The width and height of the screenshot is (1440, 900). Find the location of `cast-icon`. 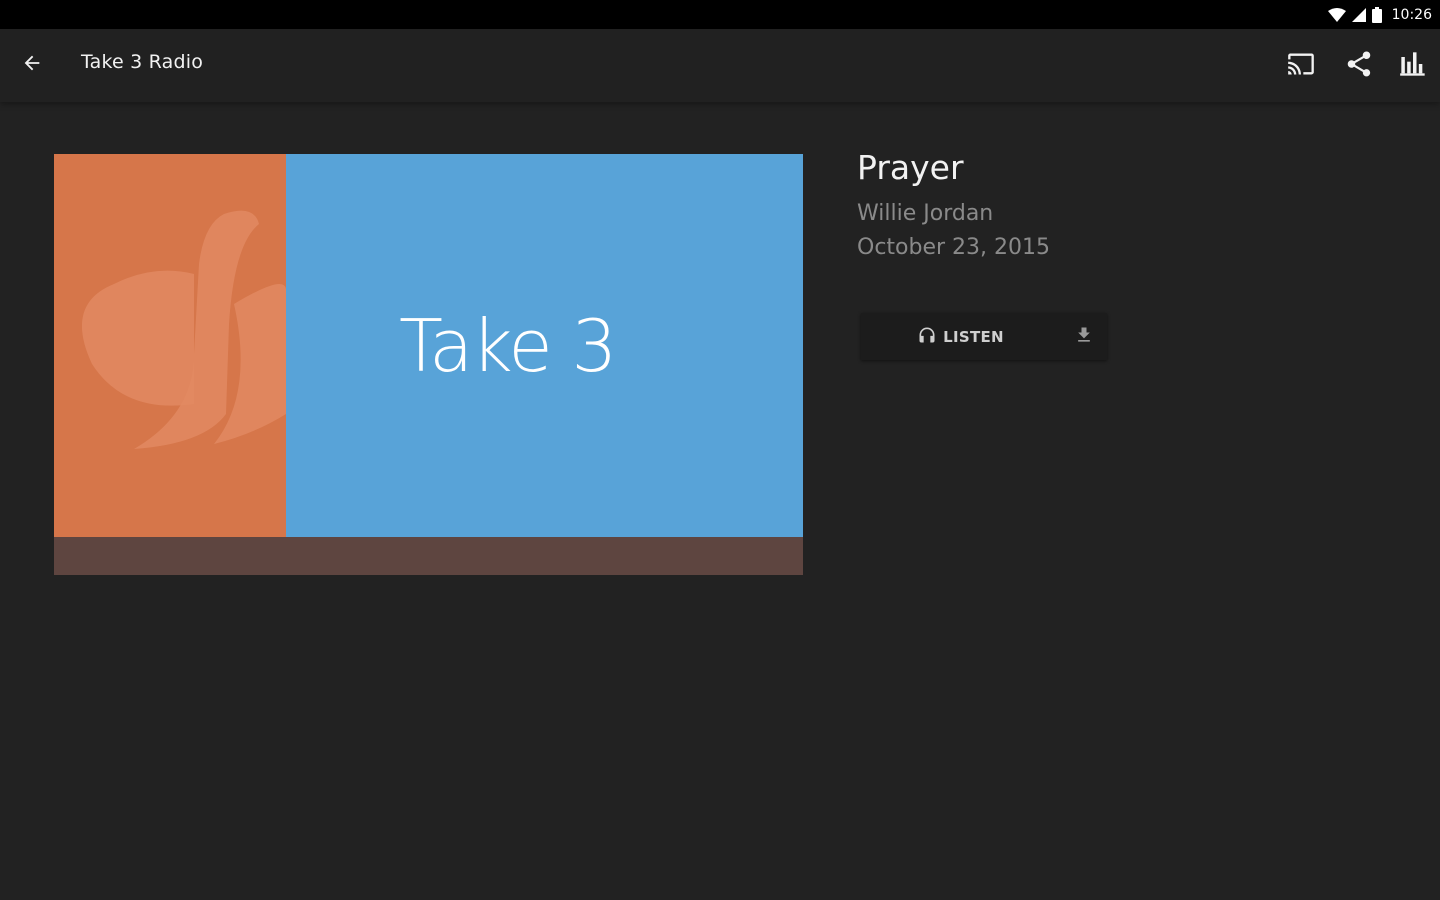

cast-icon is located at coordinates (1301, 66).